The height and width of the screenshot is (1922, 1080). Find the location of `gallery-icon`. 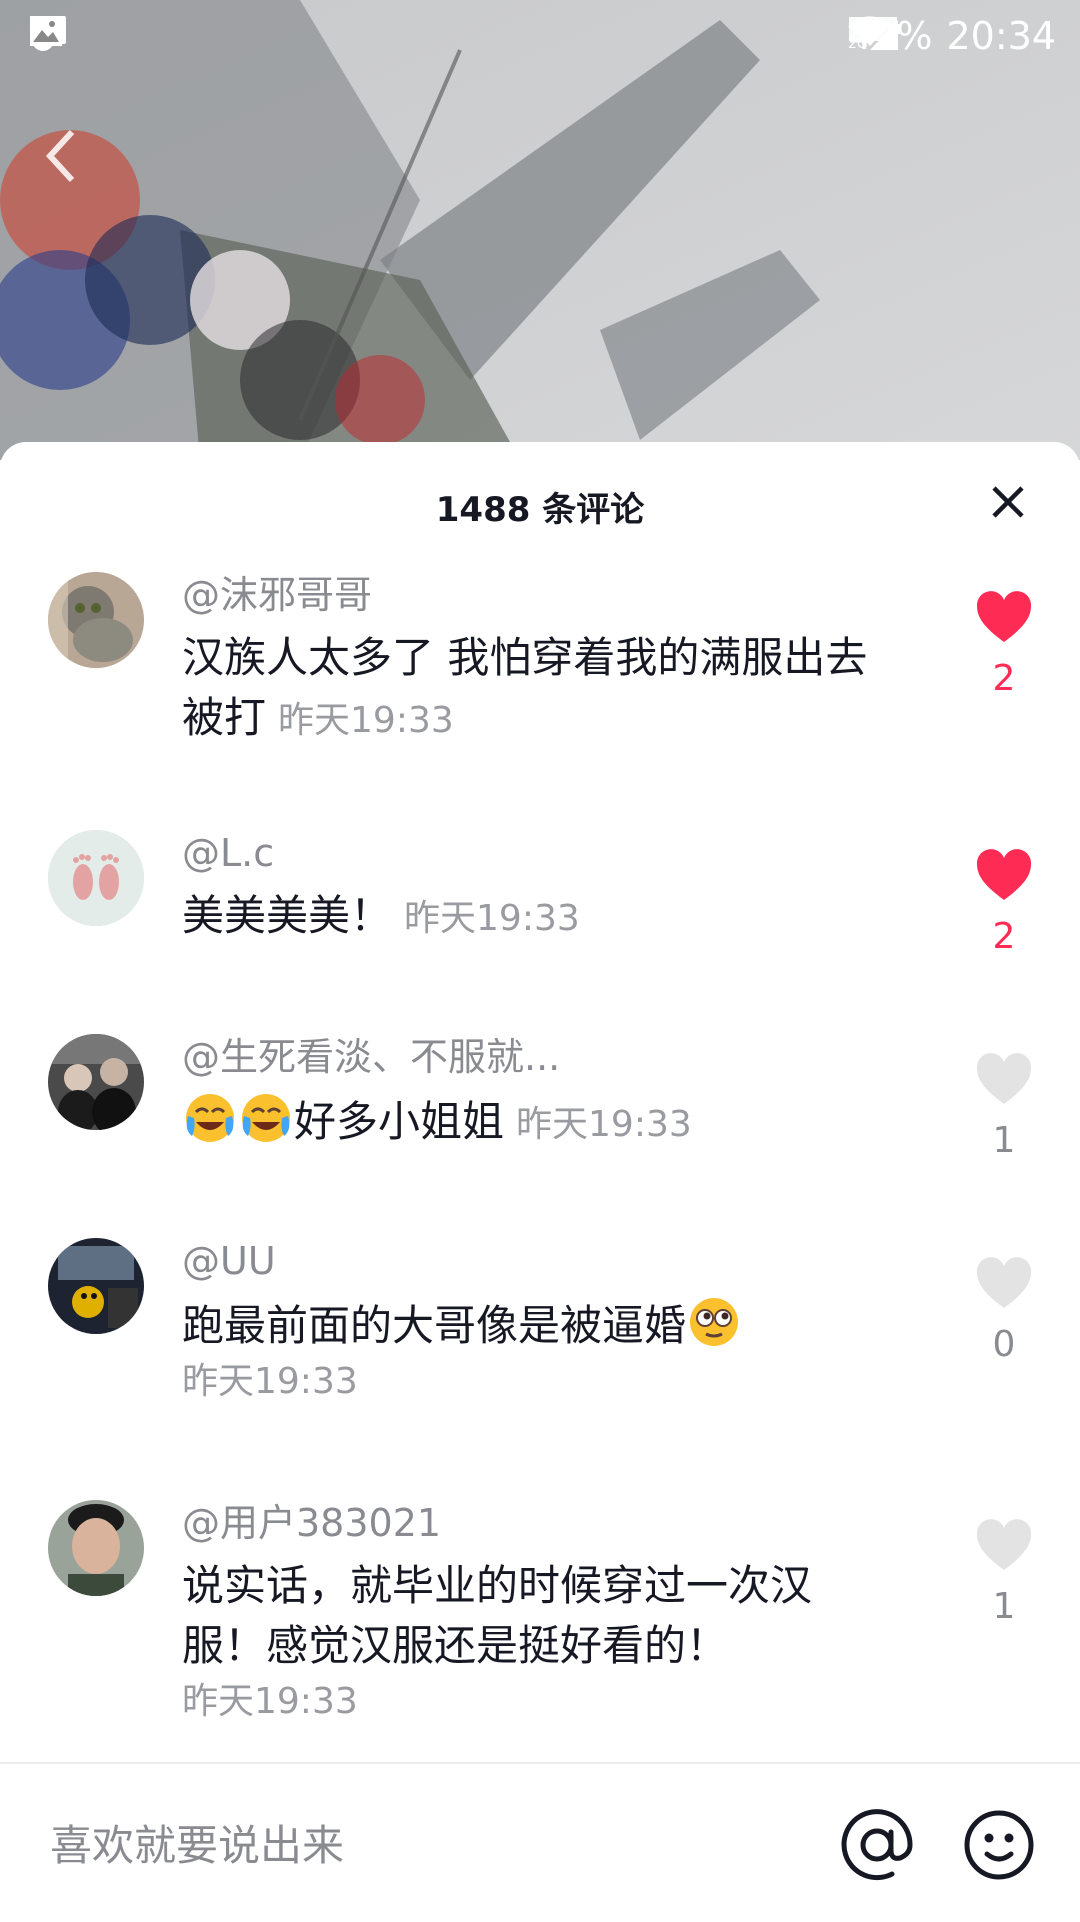

gallery-icon is located at coordinates (46, 31).